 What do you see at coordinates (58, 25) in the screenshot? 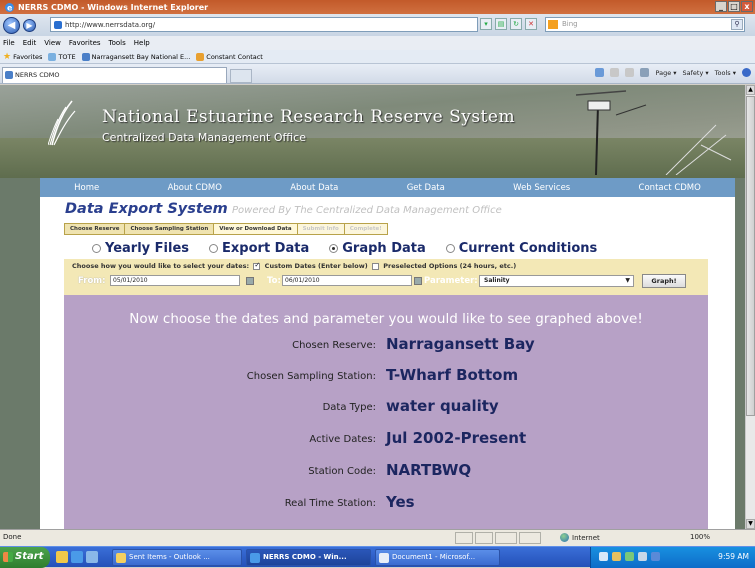
I see `page-favicon-icon` at bounding box center [58, 25].